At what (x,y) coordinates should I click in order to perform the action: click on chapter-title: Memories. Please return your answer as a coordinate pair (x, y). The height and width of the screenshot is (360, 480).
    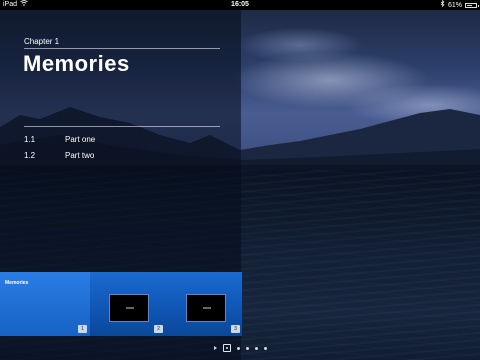
    Looking at the image, I should click on (76, 63).